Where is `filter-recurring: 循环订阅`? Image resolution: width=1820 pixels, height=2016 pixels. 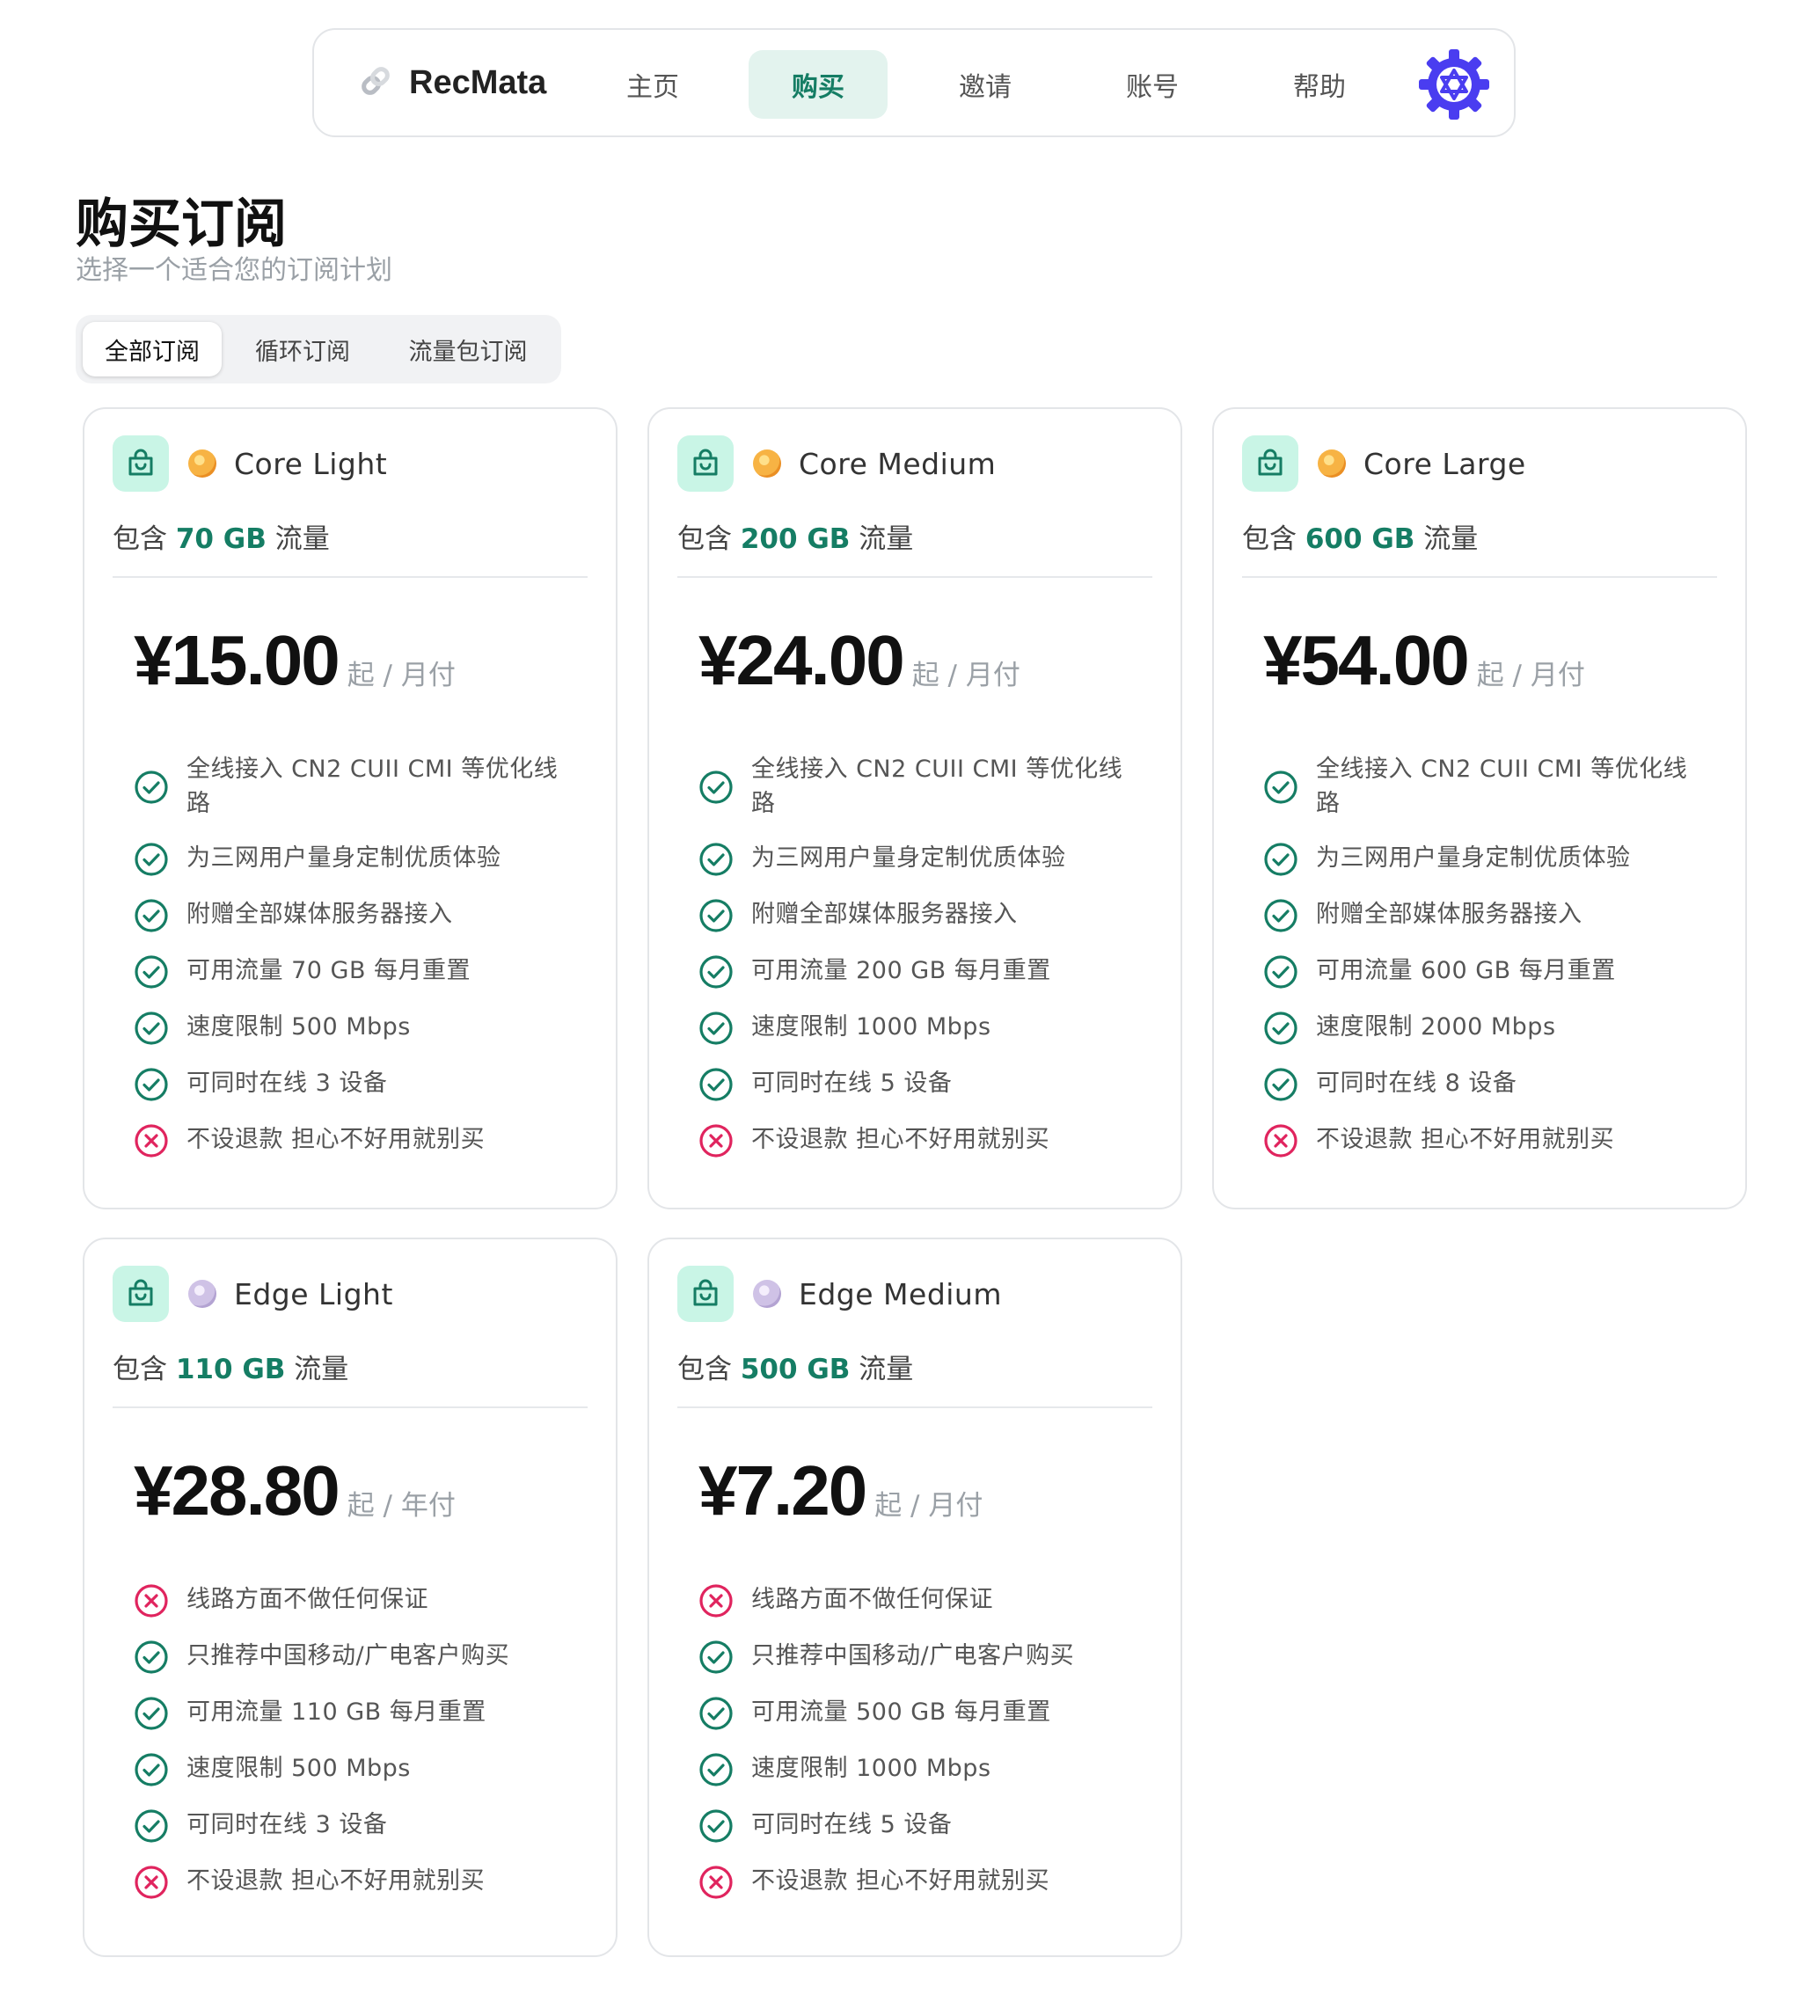
filter-recurring: 循环订阅 is located at coordinates (302, 349).